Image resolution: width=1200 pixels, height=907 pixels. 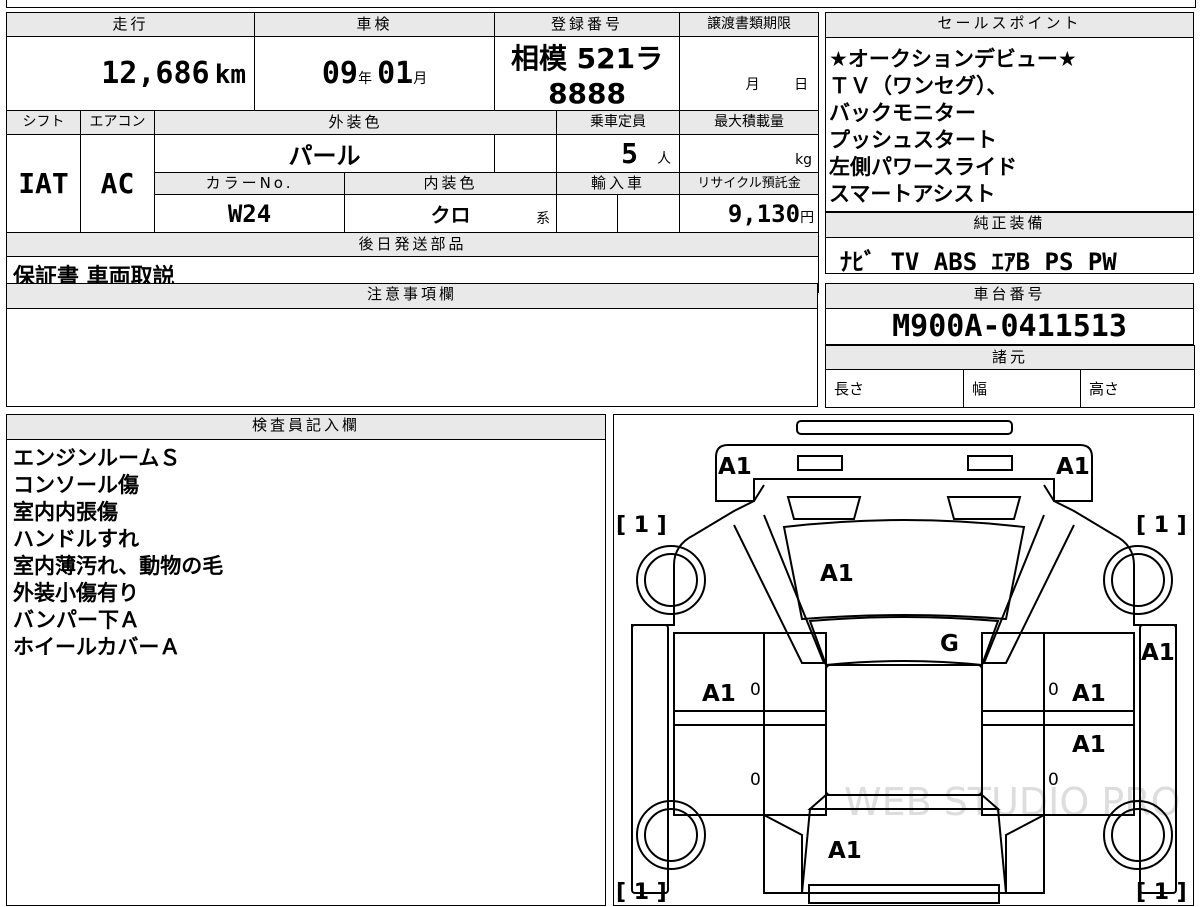 I want to click on inspector-line: エンジンルームＳ, so click(x=97, y=458).